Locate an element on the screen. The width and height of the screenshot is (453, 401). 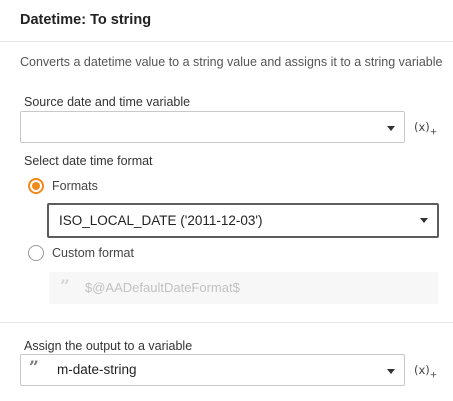
output-variable-label: Assign the output to a variable is located at coordinates (108, 346).